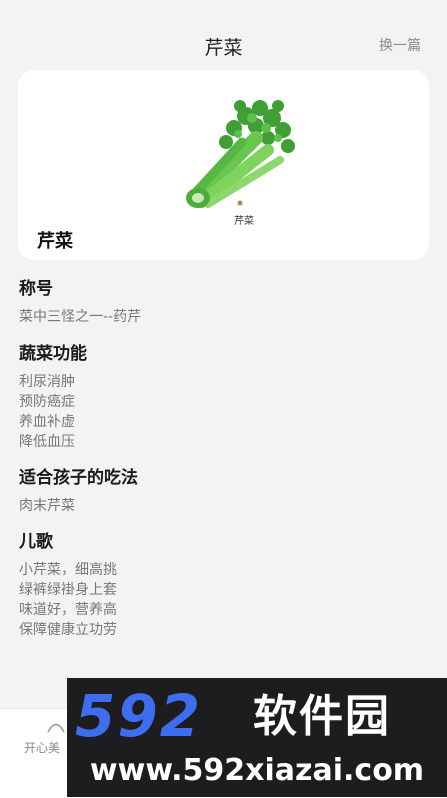 This screenshot has width=447, height=798. I want to click on watermark-banner: 592 软件园 www.592xiazai.com, so click(257, 737).